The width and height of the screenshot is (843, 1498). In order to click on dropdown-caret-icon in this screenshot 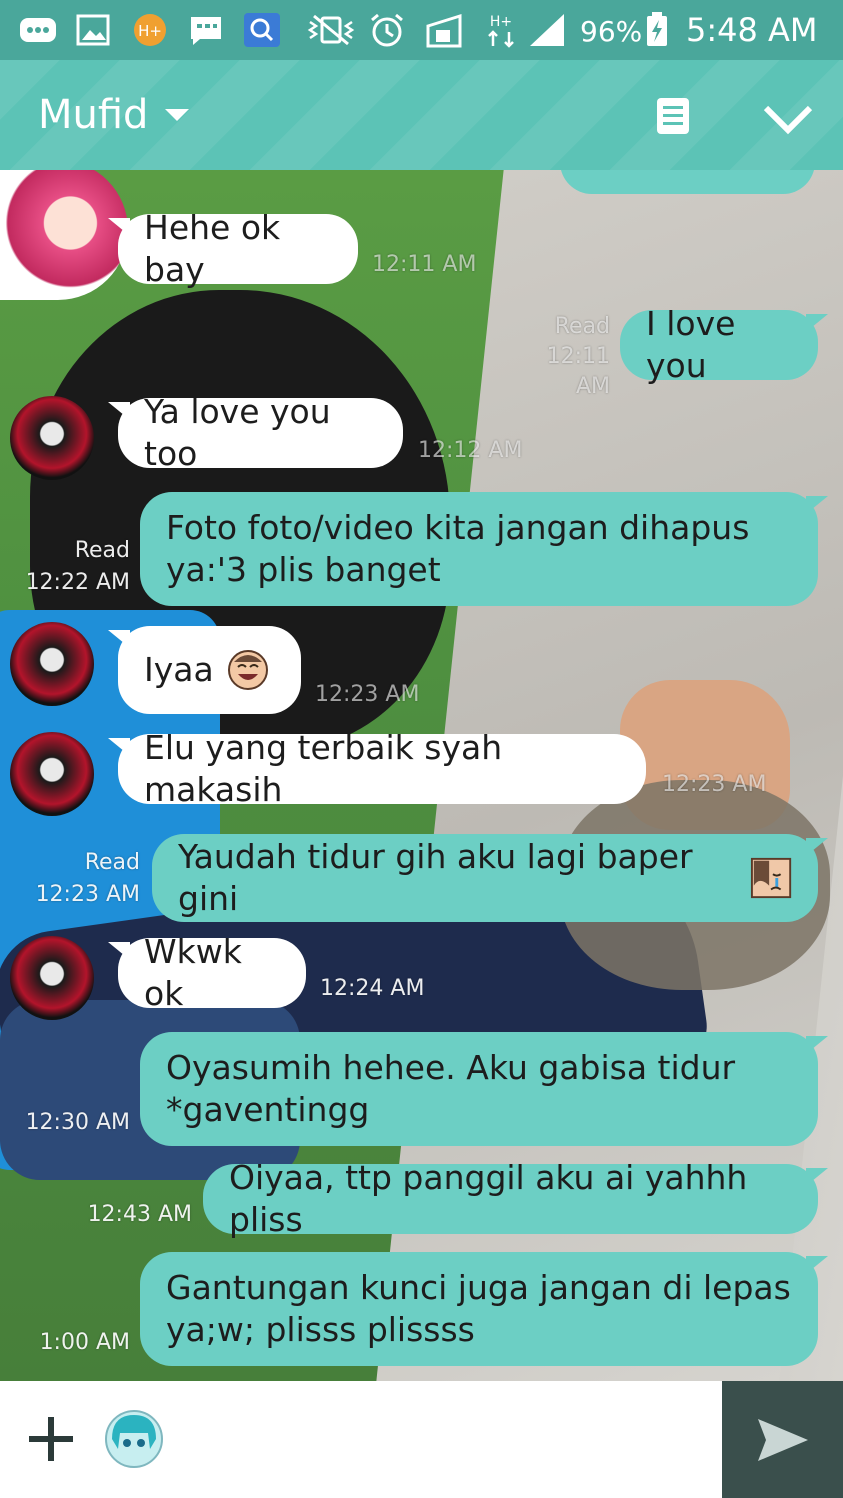, I will do `click(177, 115)`.